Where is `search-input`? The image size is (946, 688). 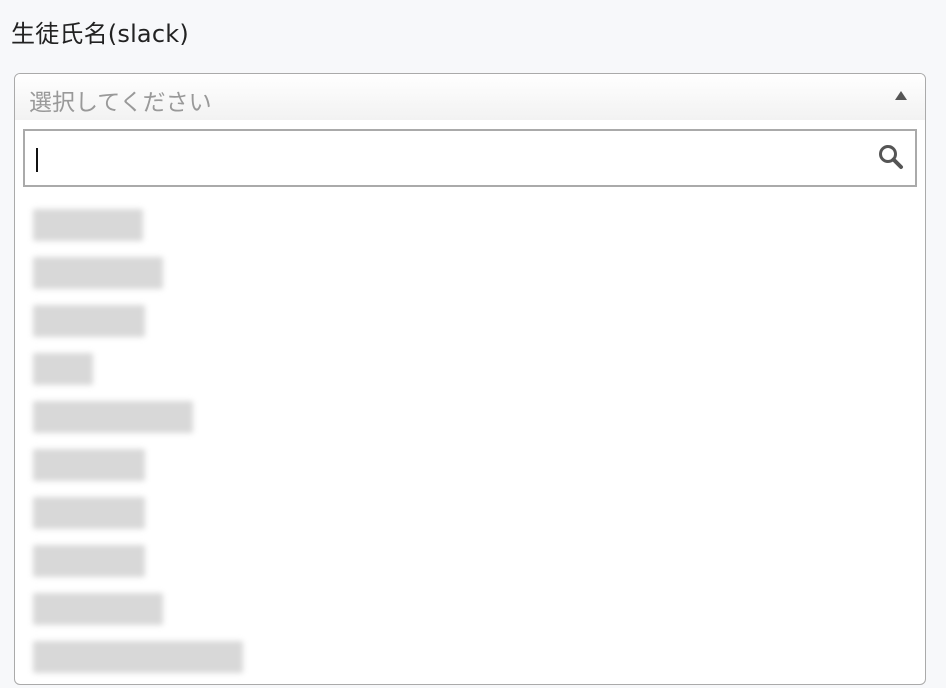 search-input is located at coordinates (470, 158).